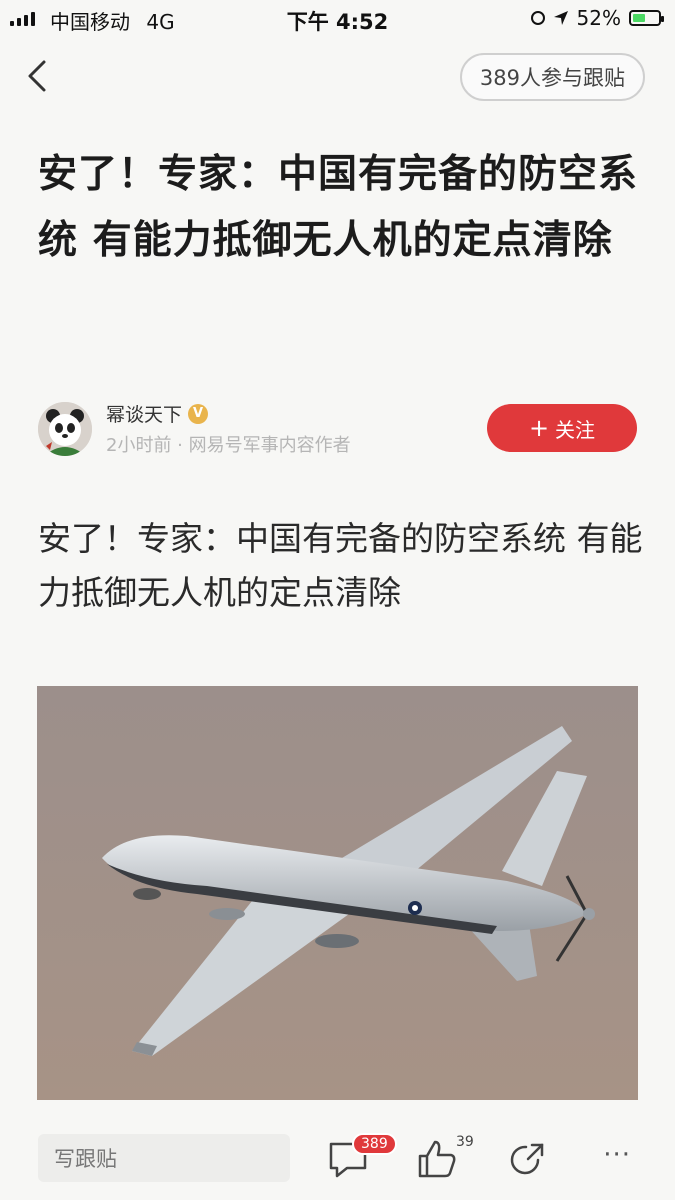  What do you see at coordinates (144, 415) in the screenshot?
I see `author-name: 幂谈天下` at bounding box center [144, 415].